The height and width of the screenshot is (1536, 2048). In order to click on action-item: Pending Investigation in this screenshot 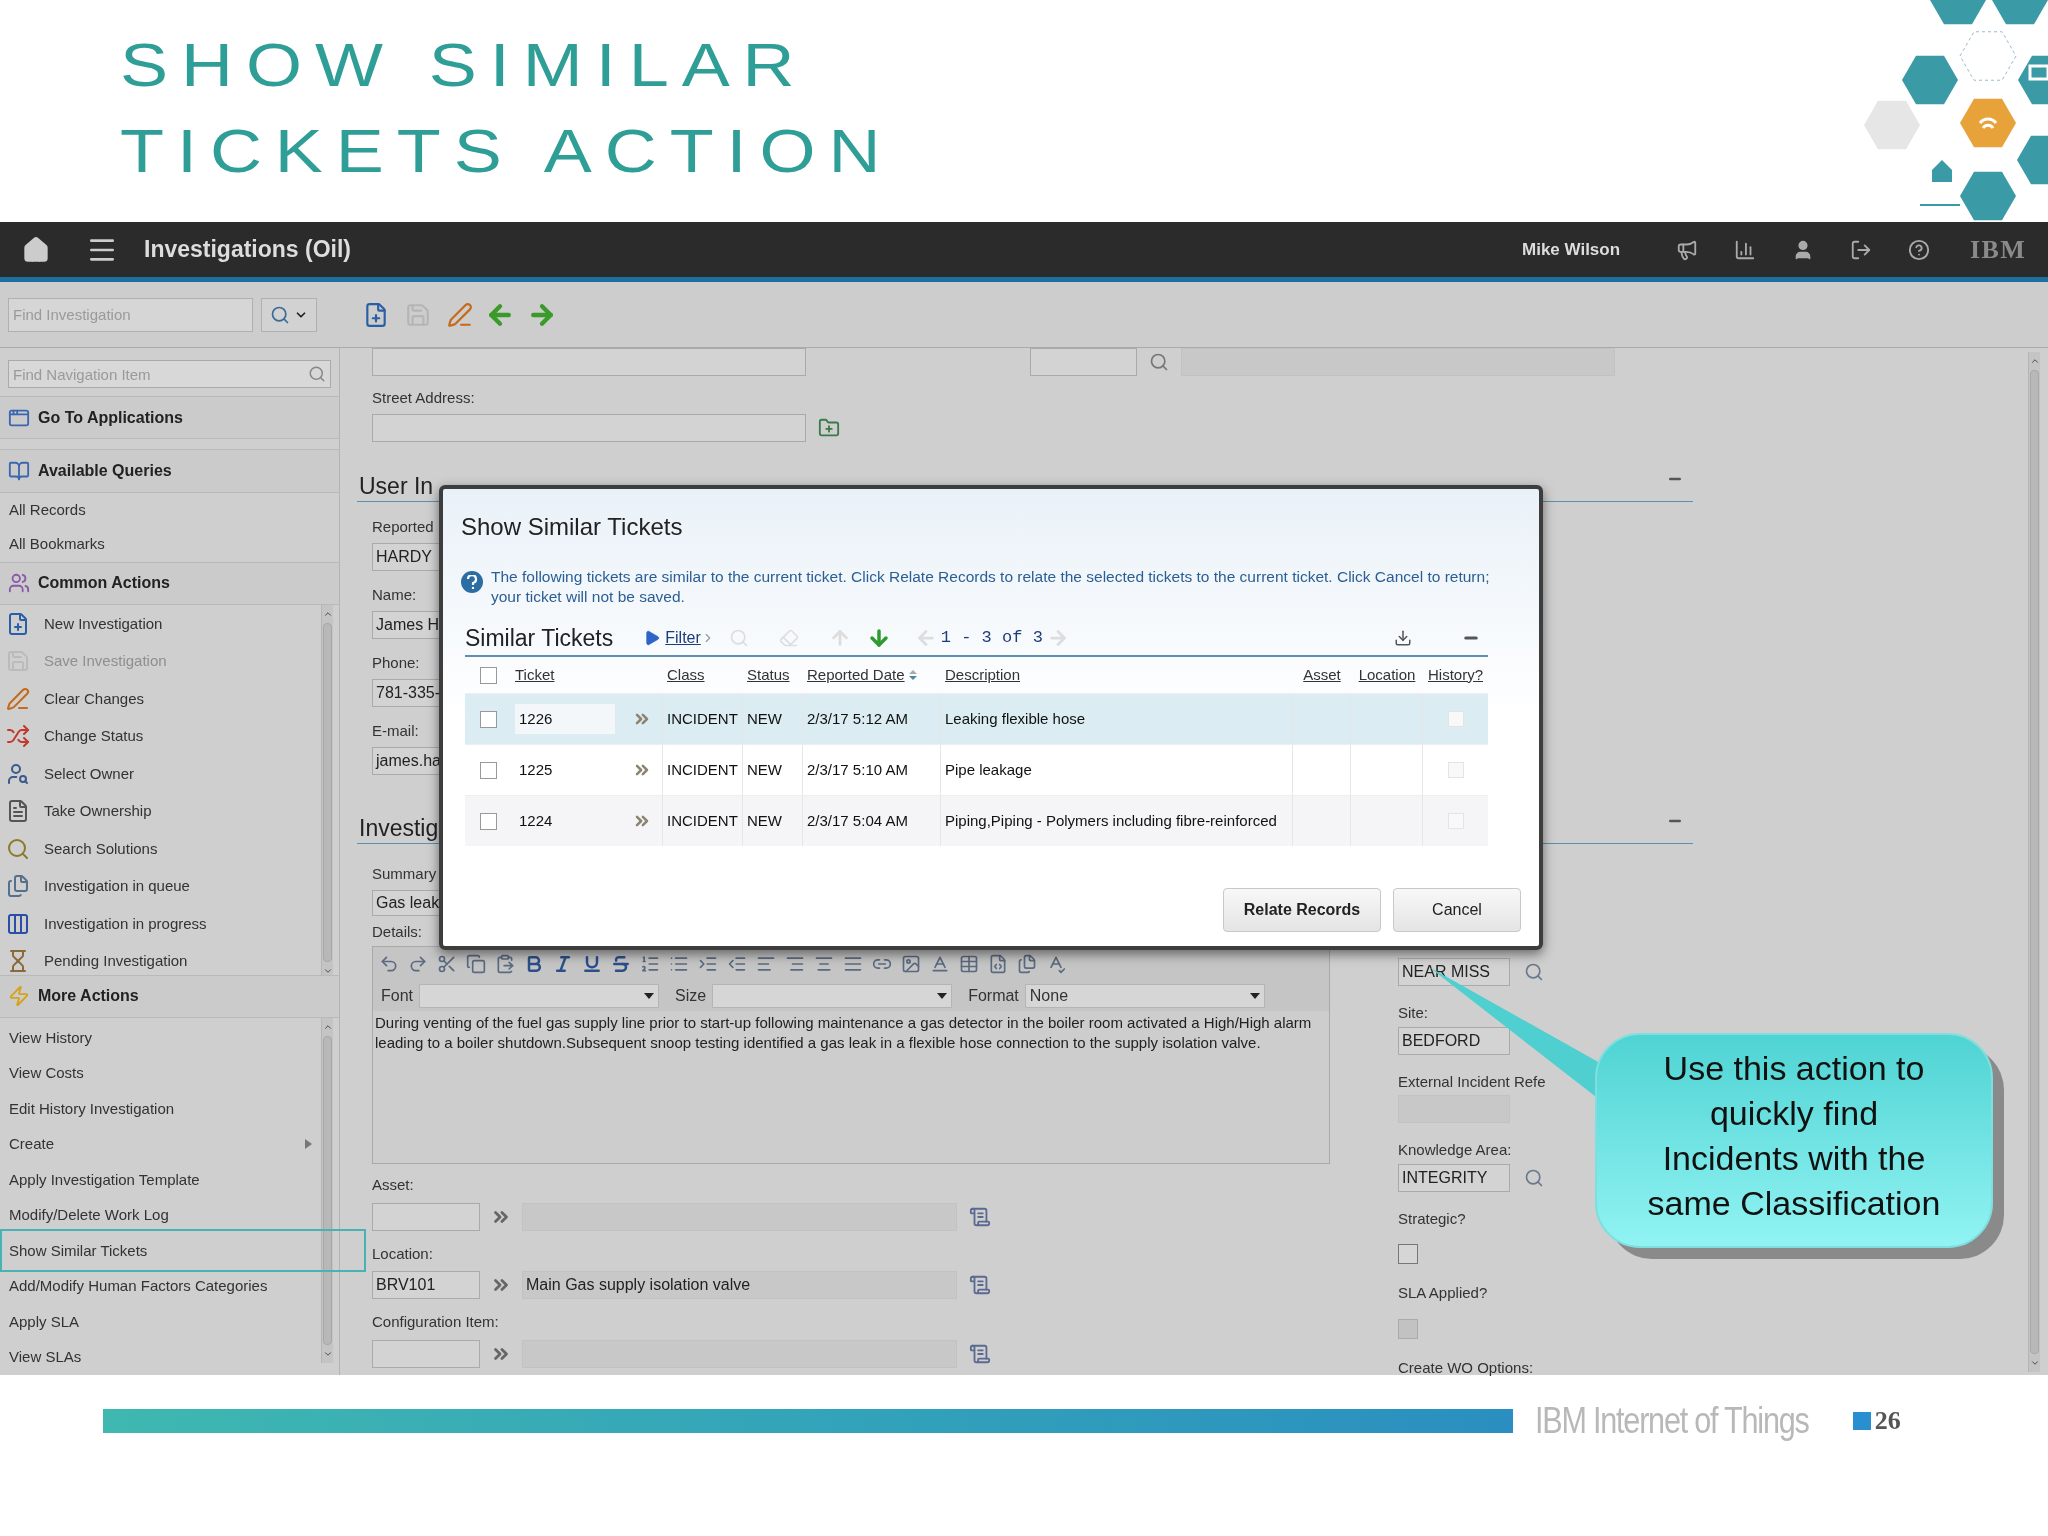, I will do `click(160, 958)`.